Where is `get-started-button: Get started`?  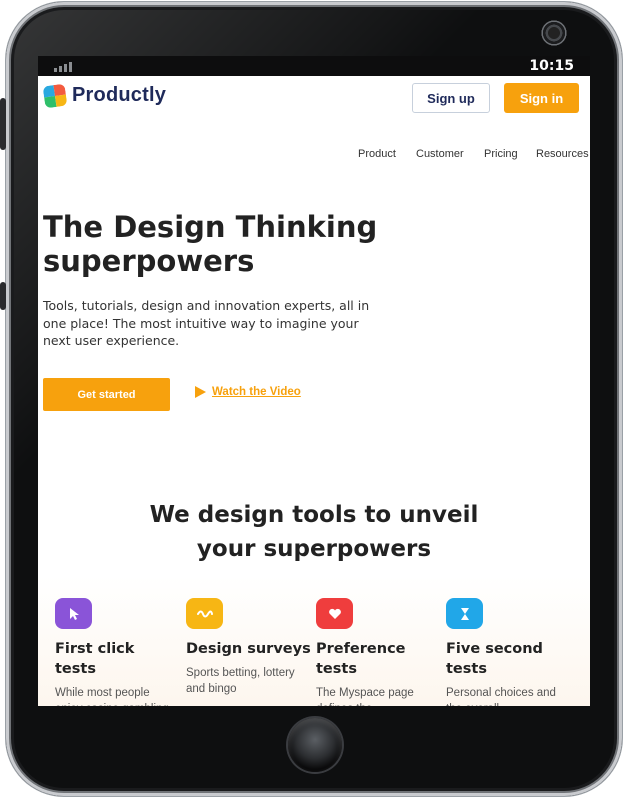 get-started-button: Get started is located at coordinates (106, 394).